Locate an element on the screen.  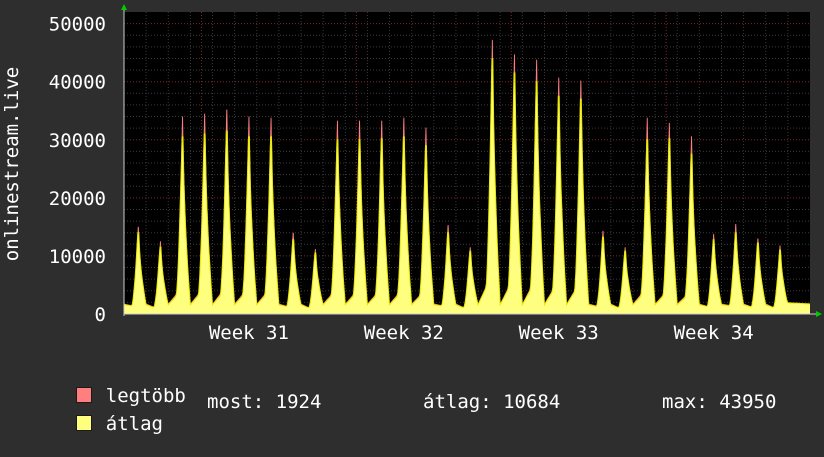
y-axis-label: onlinestream.live is located at coordinates (12, 164).